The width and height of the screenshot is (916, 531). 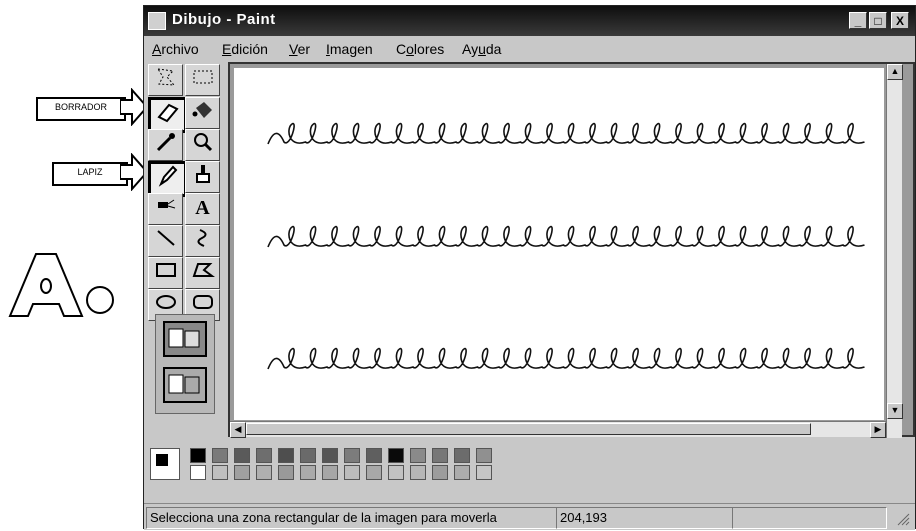 I want to click on line-icon, so click(x=165, y=238).